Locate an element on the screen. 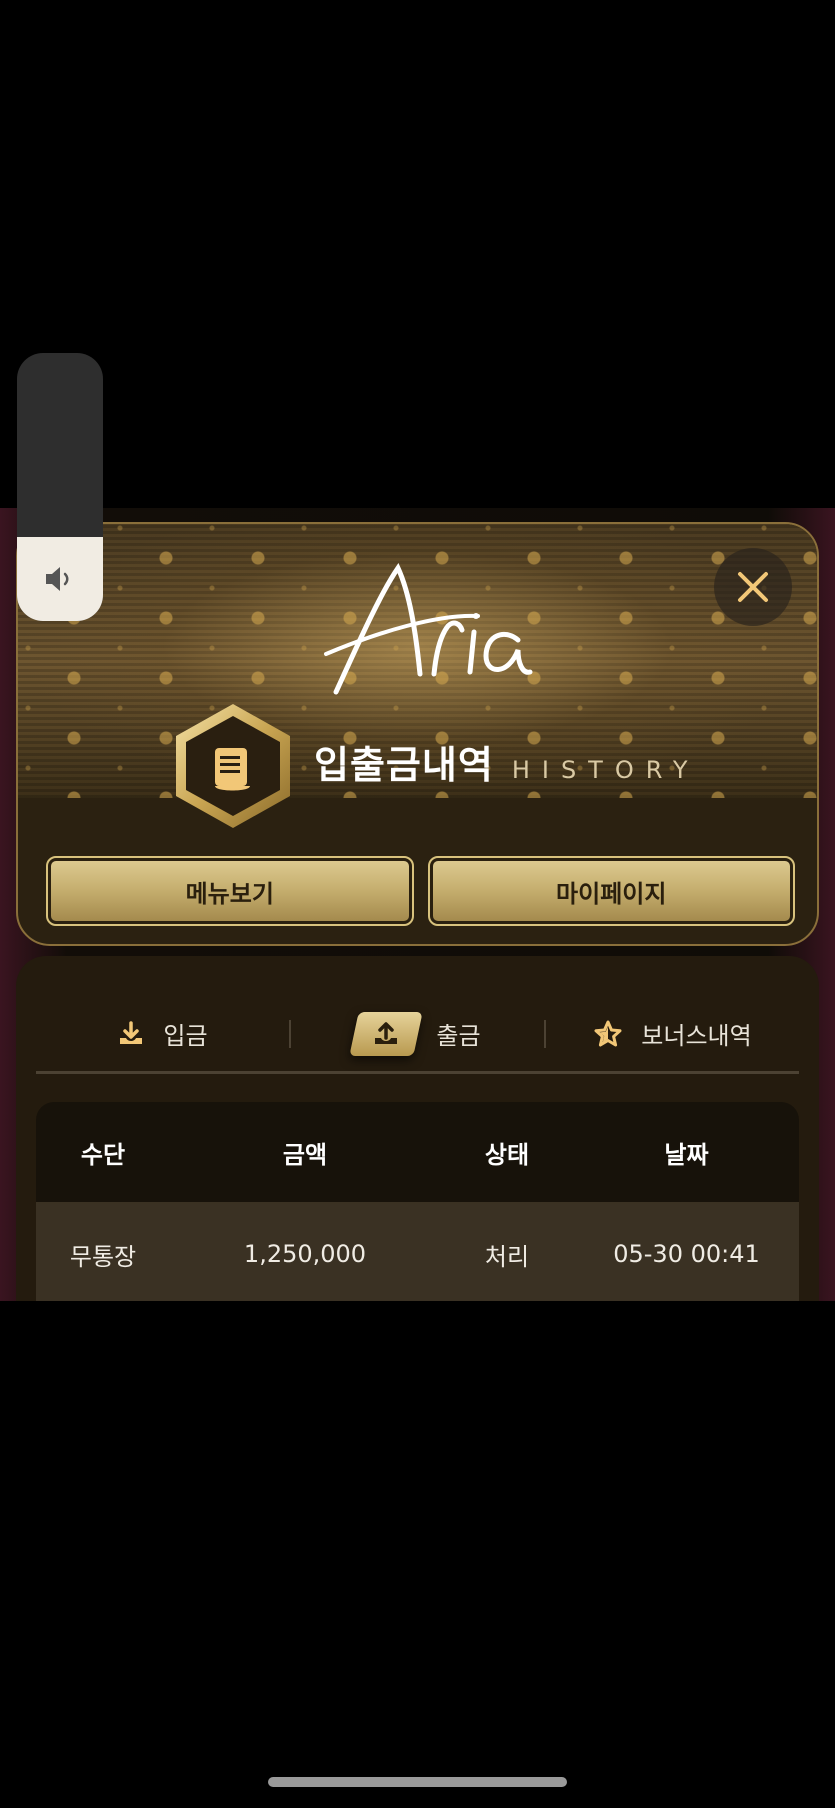 This screenshot has height=1808, width=835. column-header-status: 상태 is located at coordinates (507, 1154).